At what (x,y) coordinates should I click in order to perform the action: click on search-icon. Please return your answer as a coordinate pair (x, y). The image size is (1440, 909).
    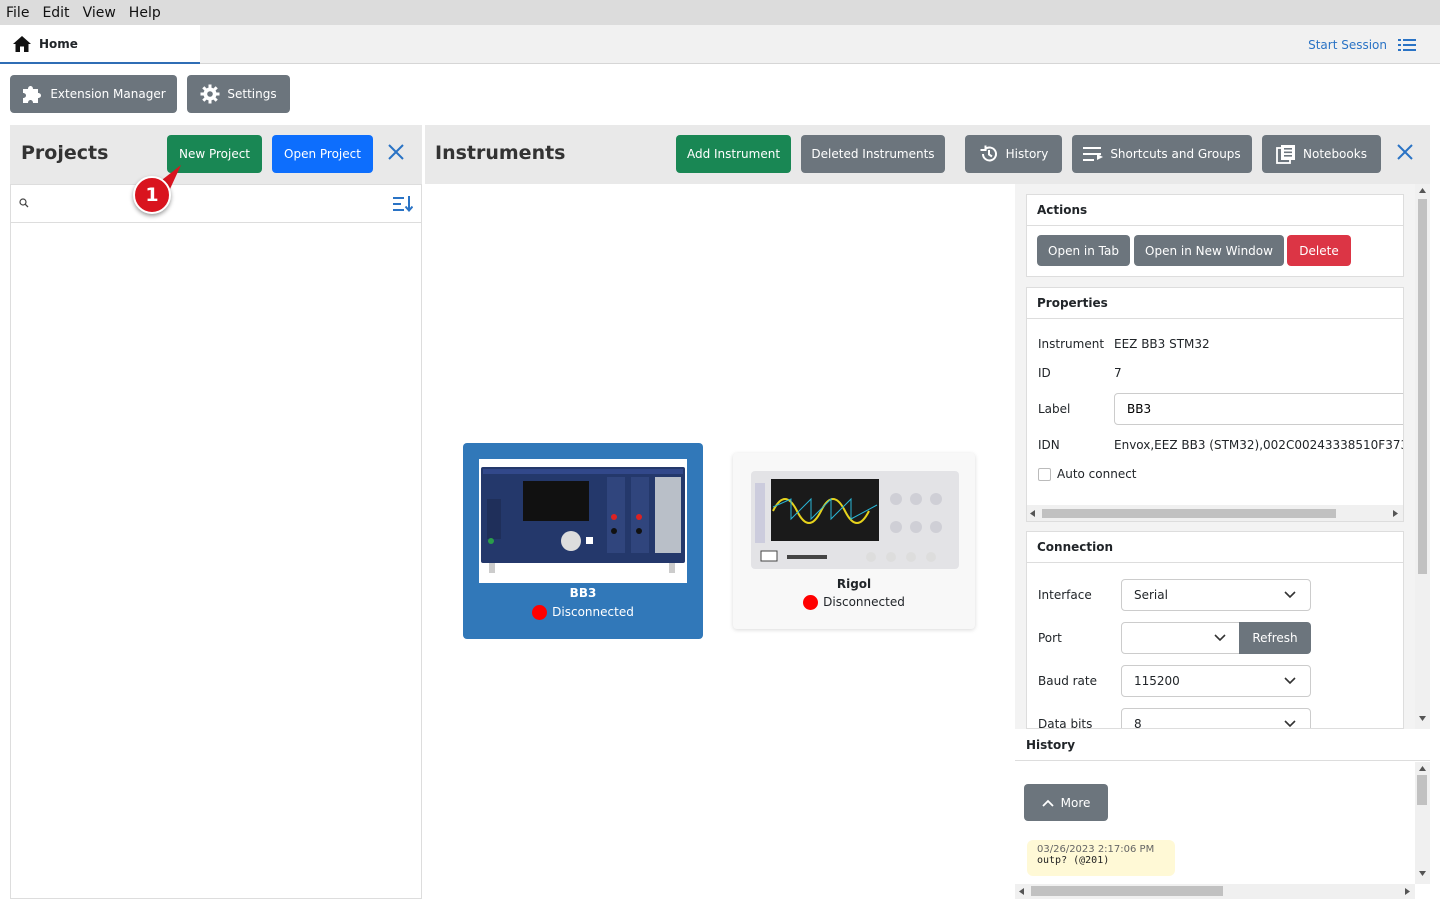
    Looking at the image, I should click on (24, 203).